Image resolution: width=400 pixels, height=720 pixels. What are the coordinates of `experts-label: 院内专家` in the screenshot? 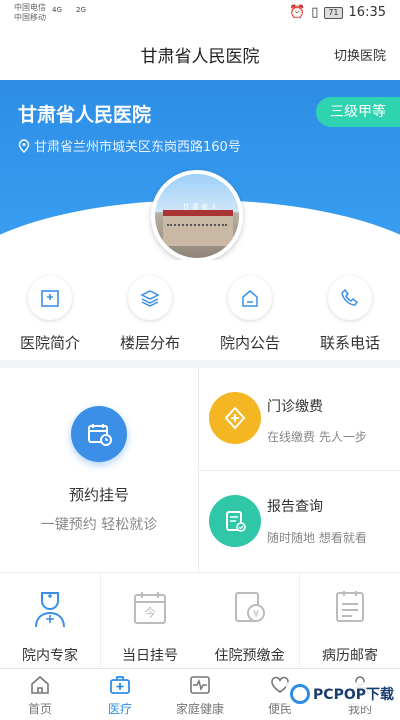 It's located at (50, 656).